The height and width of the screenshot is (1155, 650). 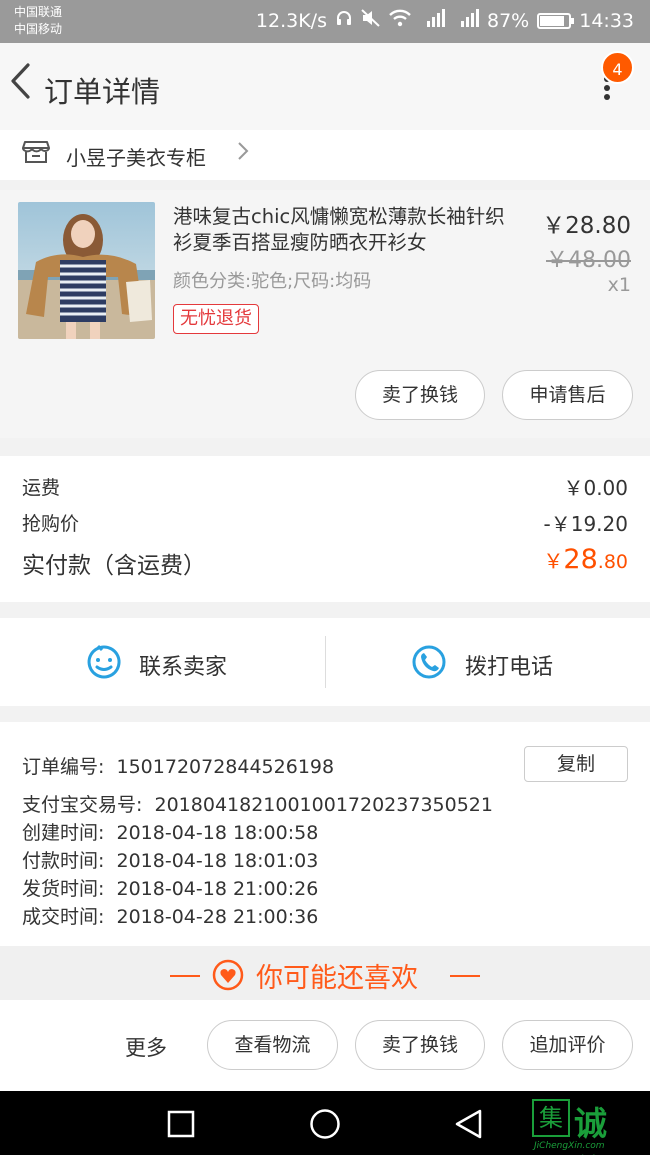 What do you see at coordinates (606, 20) in the screenshot?
I see `clock: 14:33` at bounding box center [606, 20].